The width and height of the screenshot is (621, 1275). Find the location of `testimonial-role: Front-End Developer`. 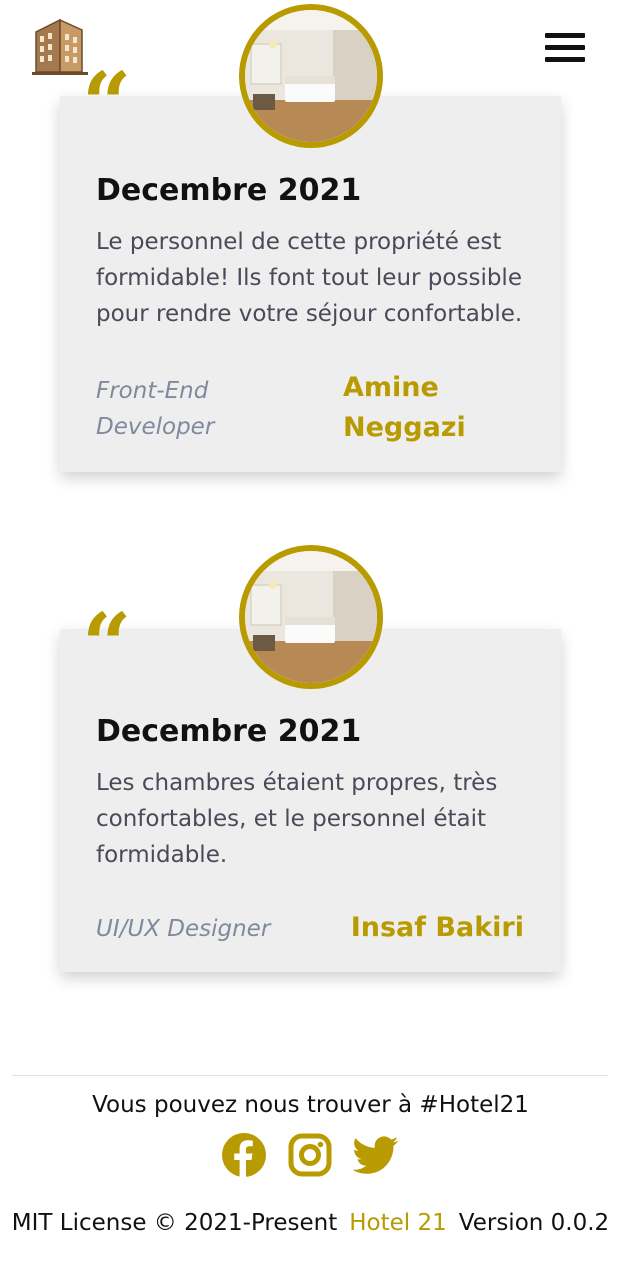

testimonial-role: Front-End Developer is located at coordinates (155, 409).